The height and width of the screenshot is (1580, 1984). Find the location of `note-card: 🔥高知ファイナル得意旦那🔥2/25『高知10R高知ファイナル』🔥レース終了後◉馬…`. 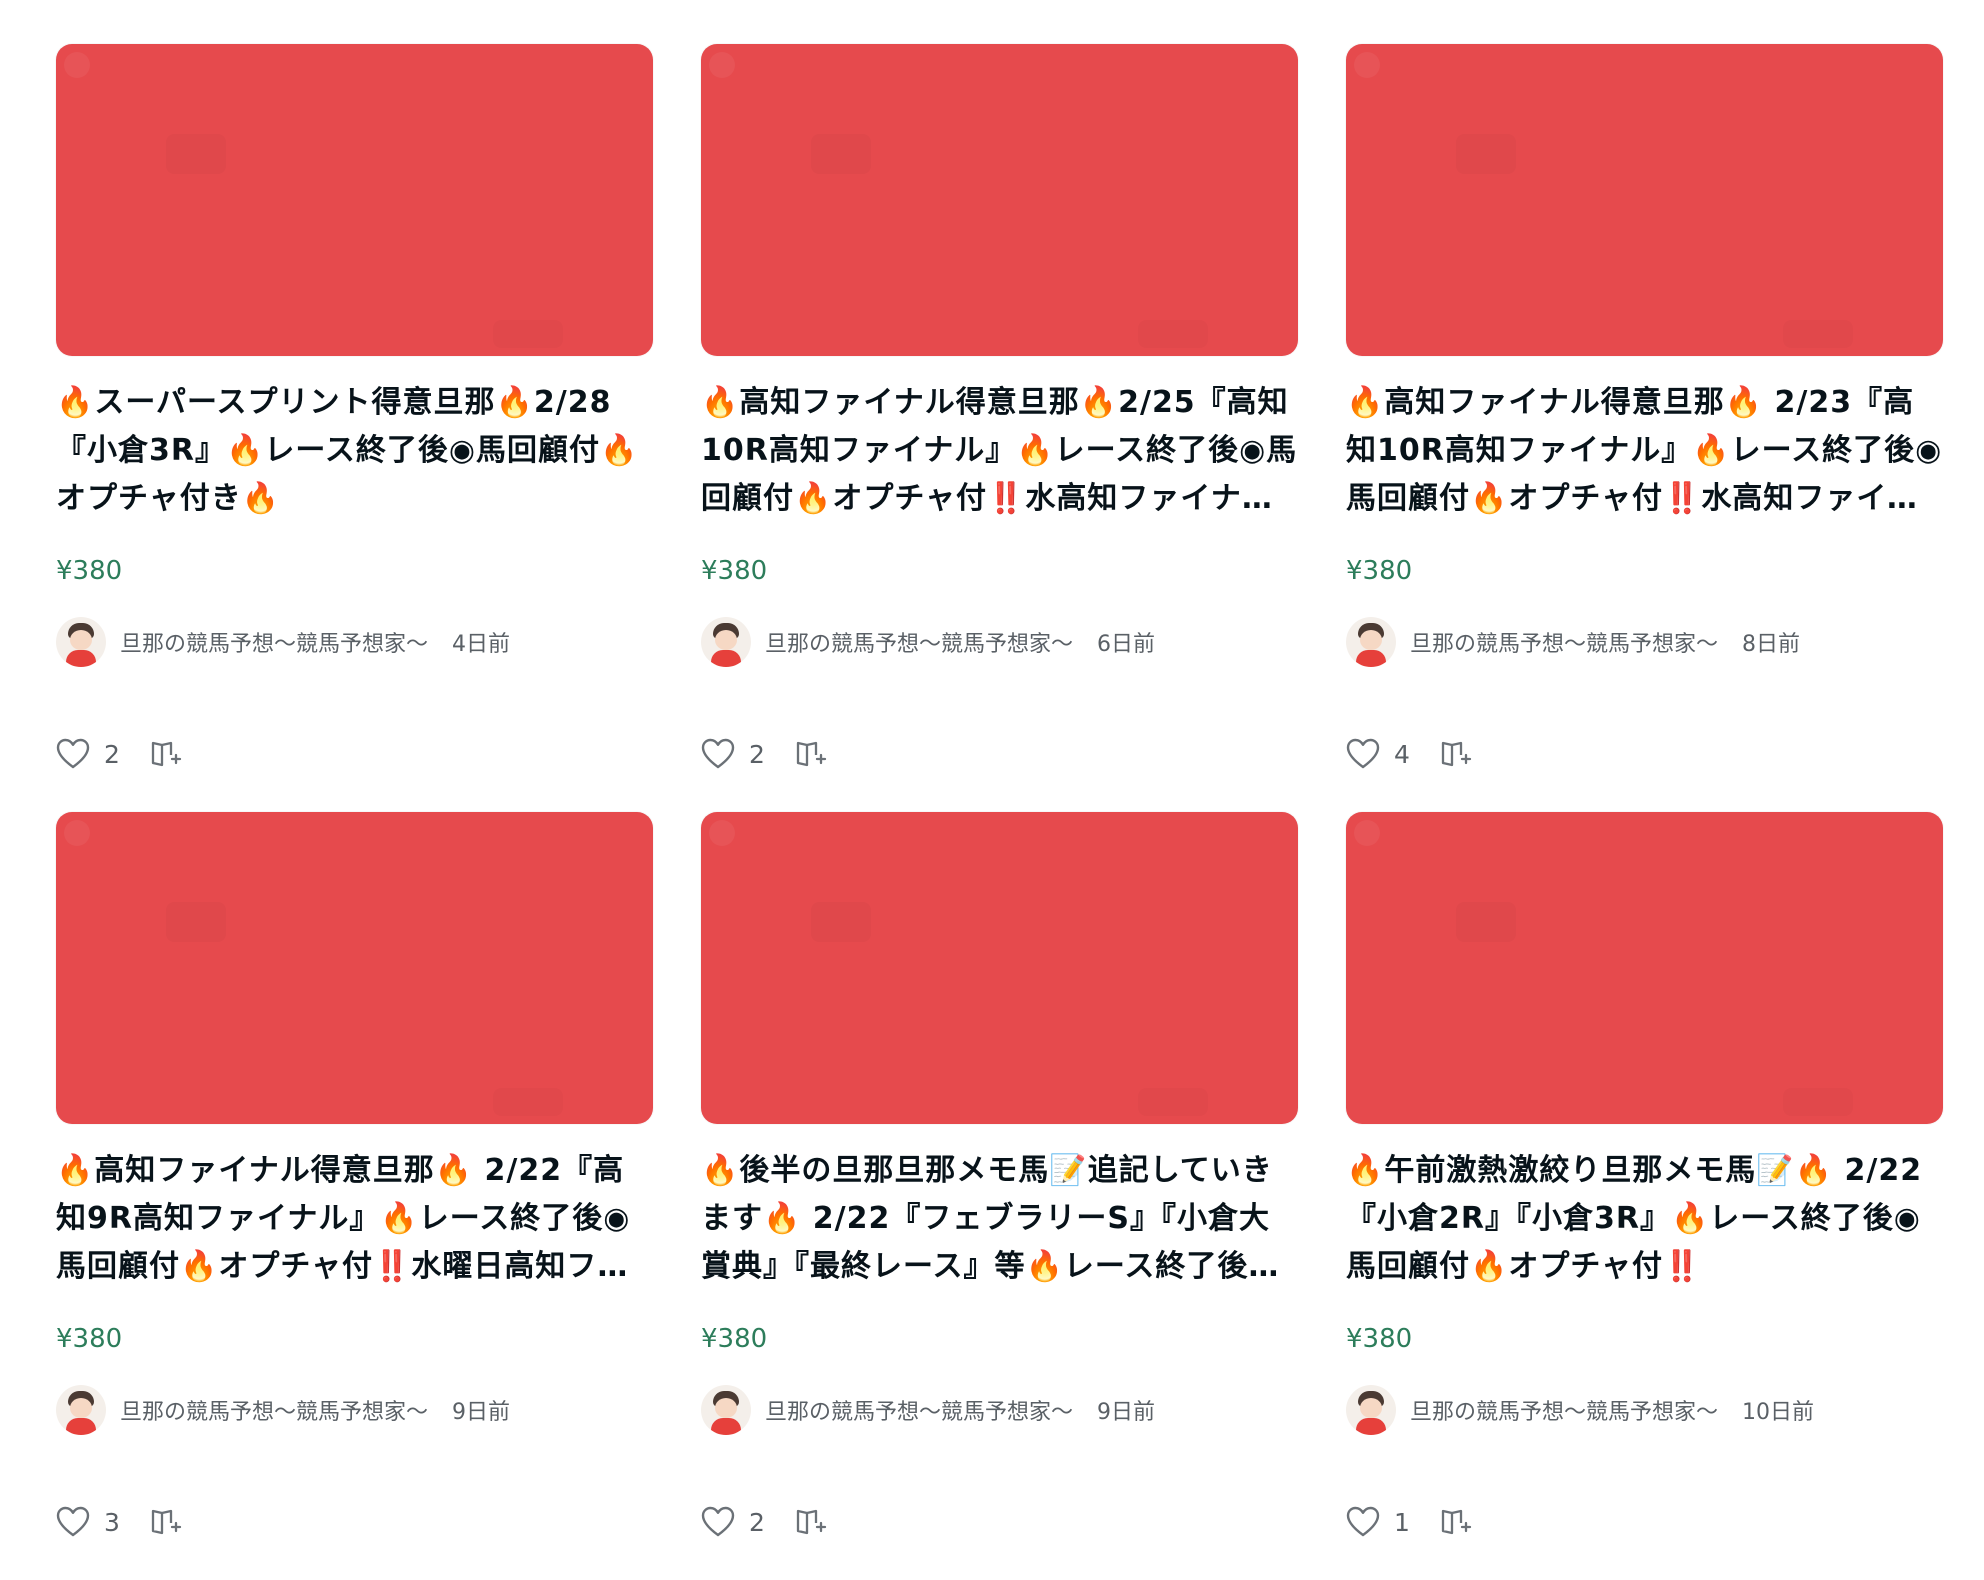

note-card: 🔥高知ファイナル得意旦那🔥2/25『高知10R高知ファイナル』🔥レース終了後◉馬… is located at coordinates (999, 428).